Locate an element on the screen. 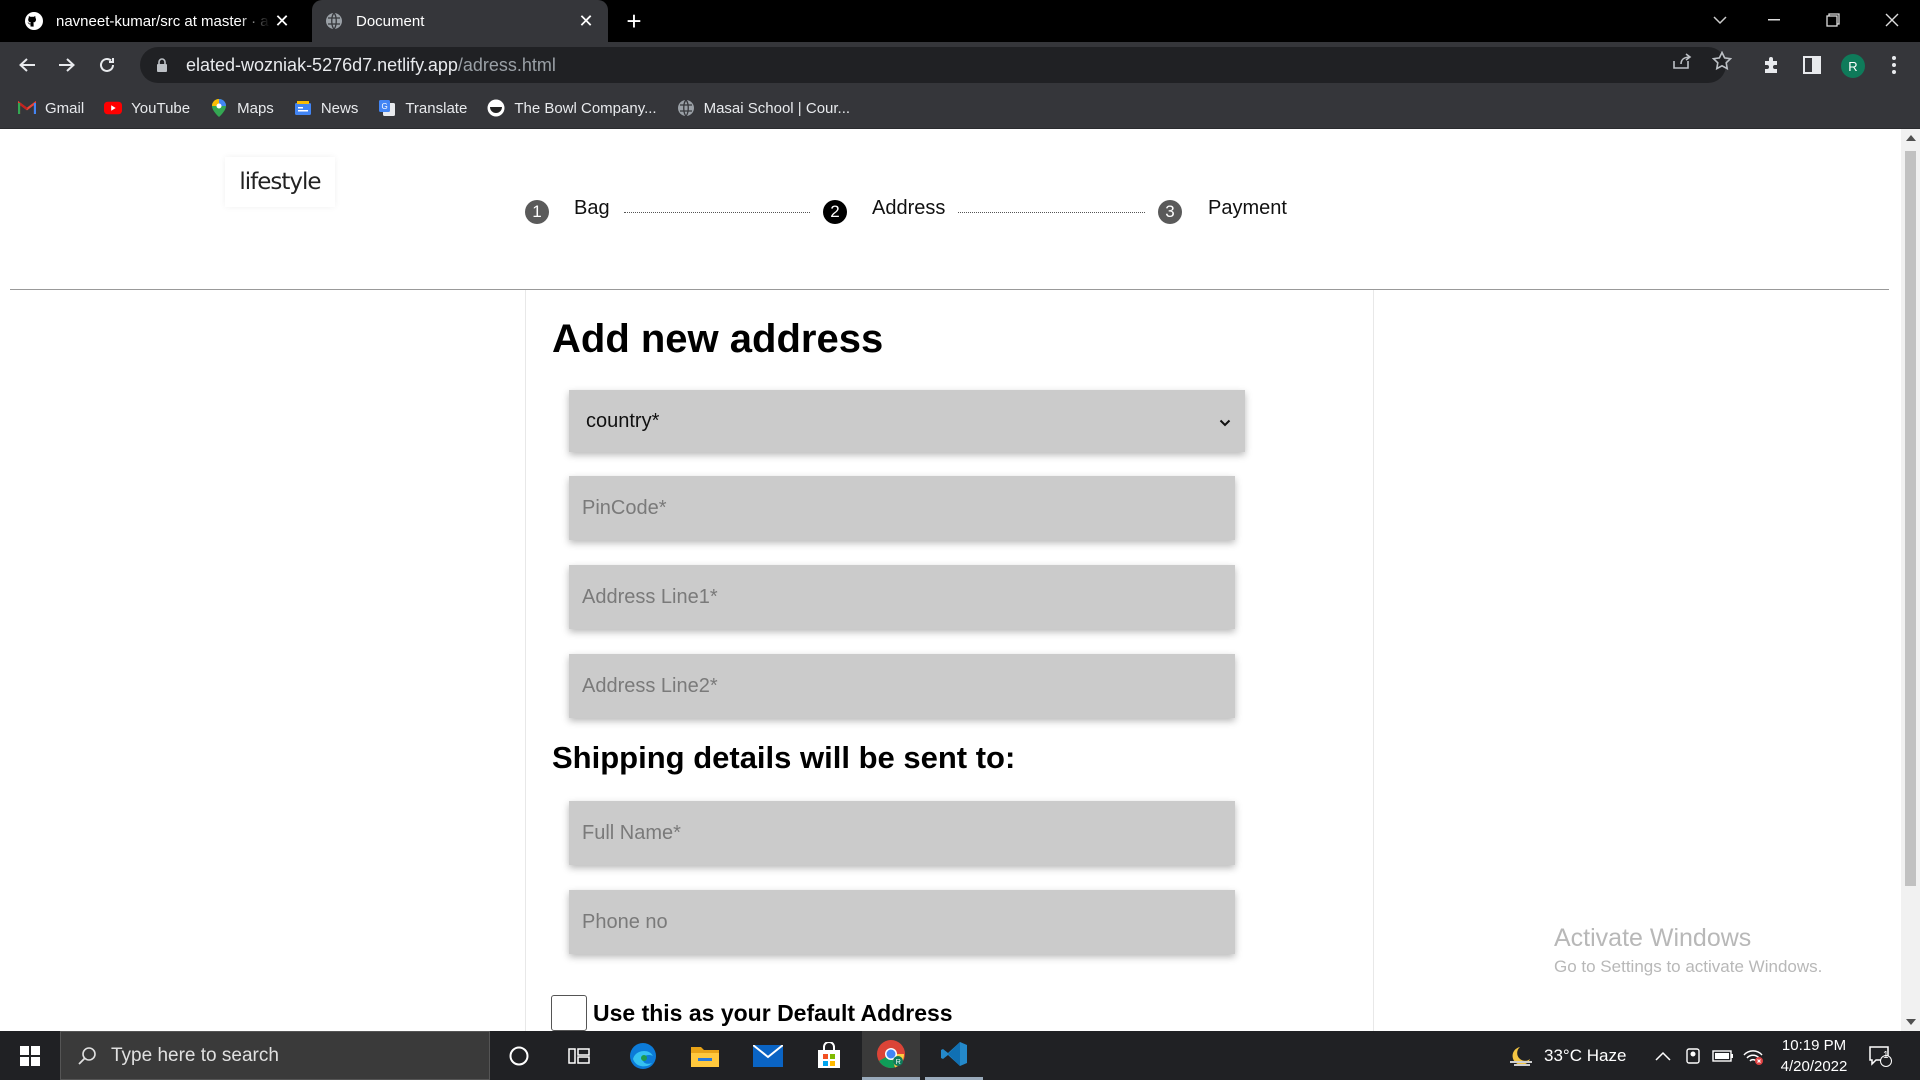 Image resolution: width=1920 pixels, height=1080 pixels. address-line1-field: Address Line1* is located at coordinates (902, 597).